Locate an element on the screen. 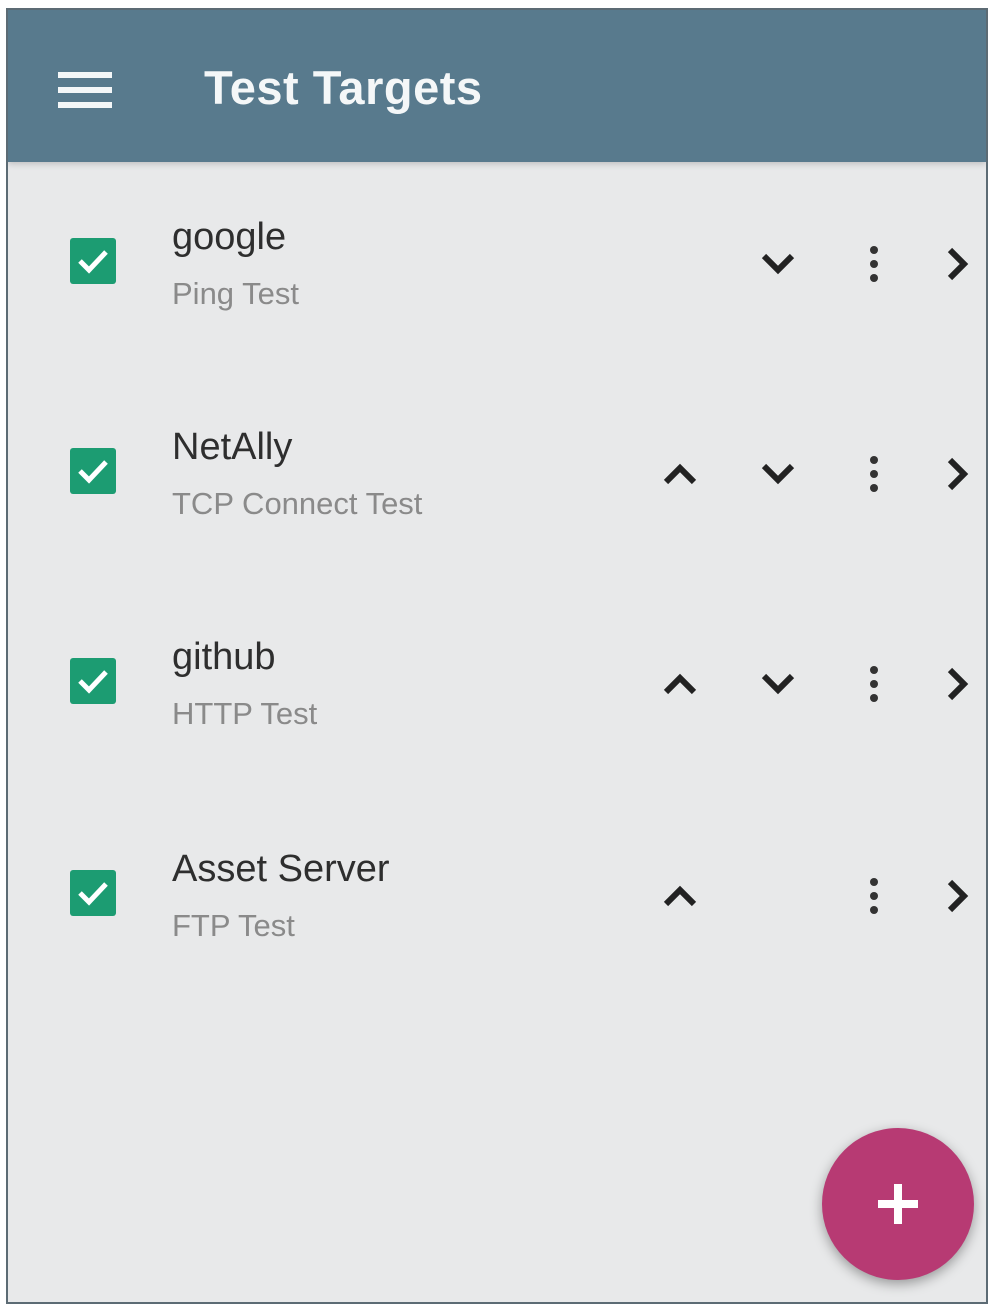 Image resolution: width=998 pixels, height=1312 pixels. add-target-button is located at coordinates (898, 1204).